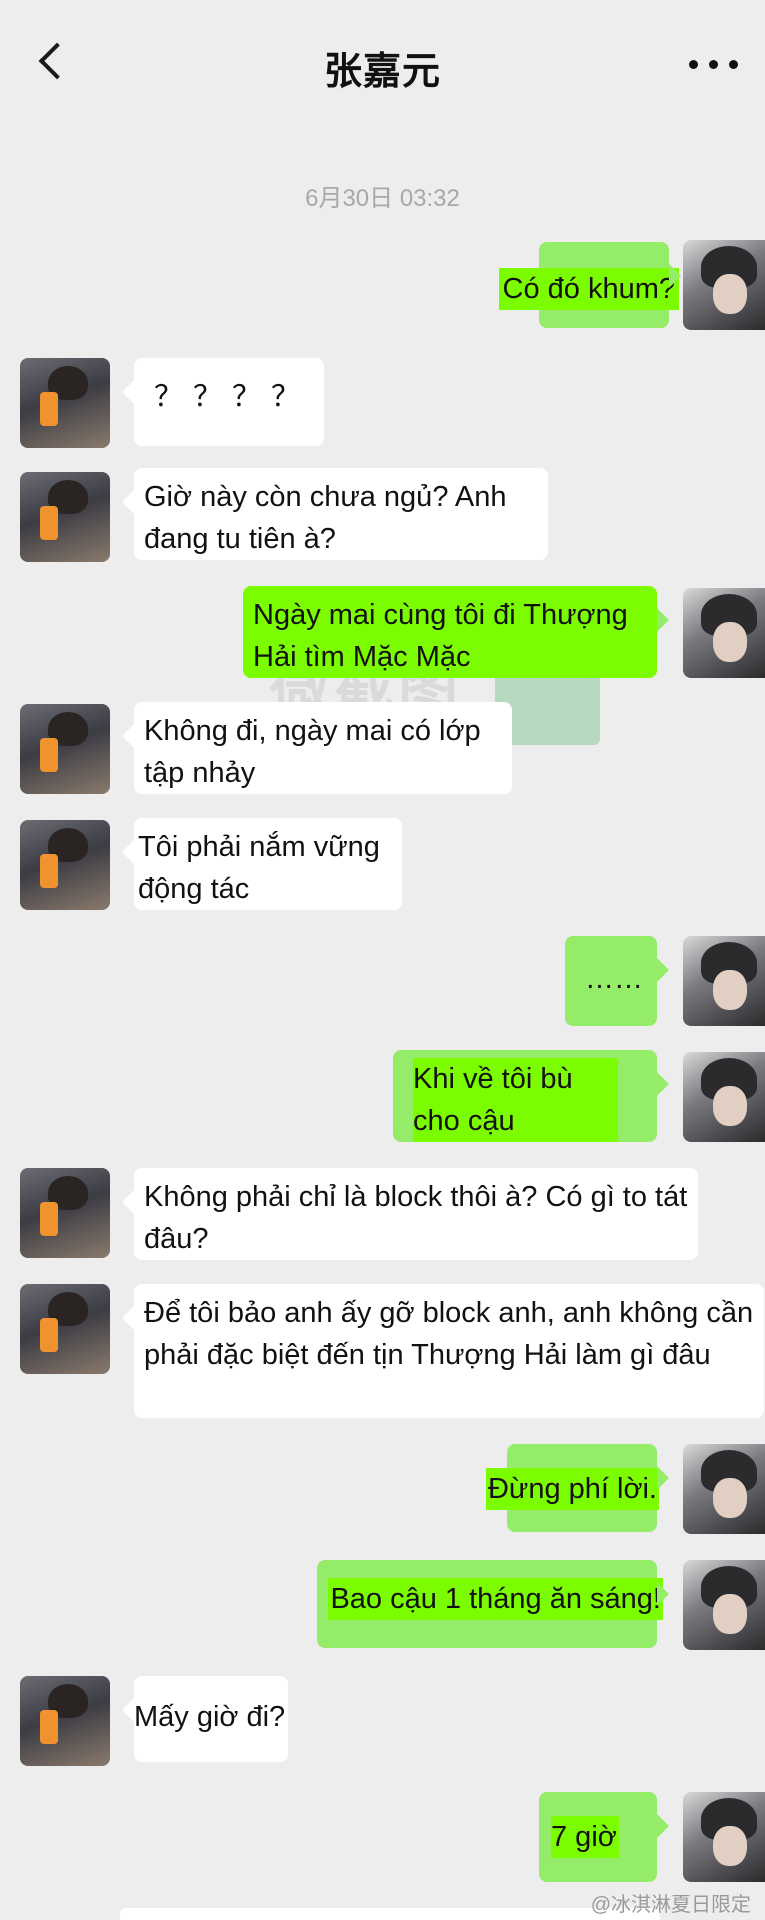 The height and width of the screenshot is (1920, 765). I want to click on message-text: Khi về tôi bù cho cậu, so click(515, 1100).